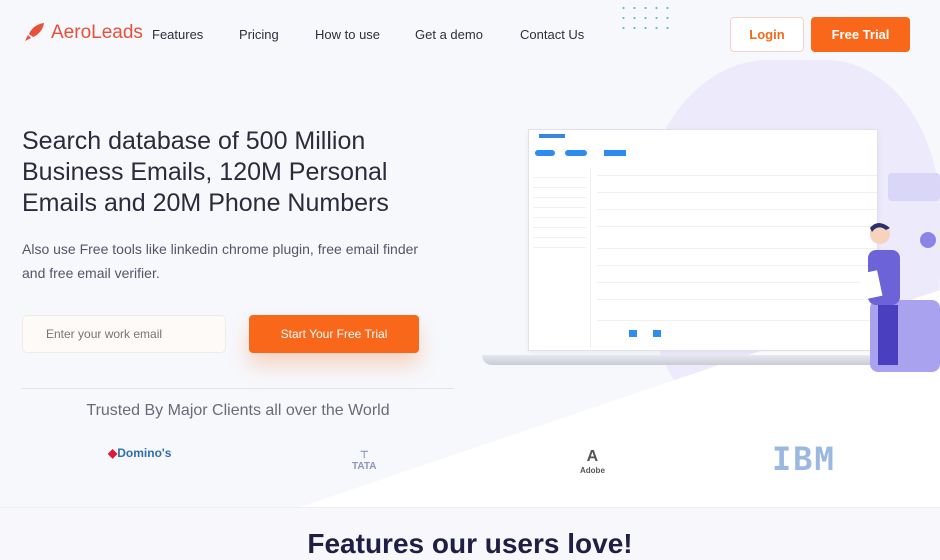  What do you see at coordinates (34, 32) in the screenshot?
I see `rocket-icon` at bounding box center [34, 32].